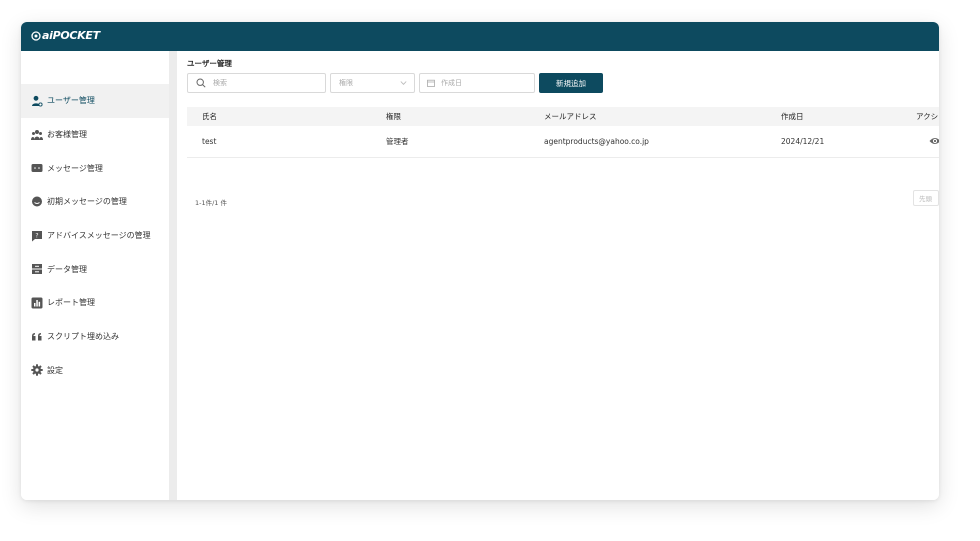  Describe the element at coordinates (87, 202) in the screenshot. I see `sidebar-item-label: 初期メッセージの管理` at that location.